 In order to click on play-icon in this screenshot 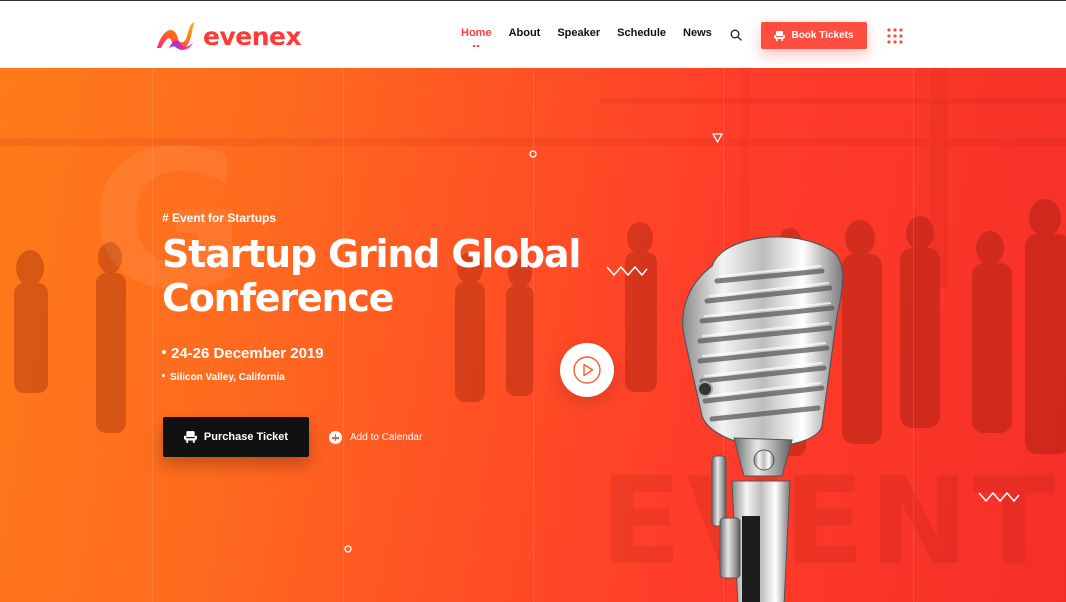, I will do `click(587, 370)`.